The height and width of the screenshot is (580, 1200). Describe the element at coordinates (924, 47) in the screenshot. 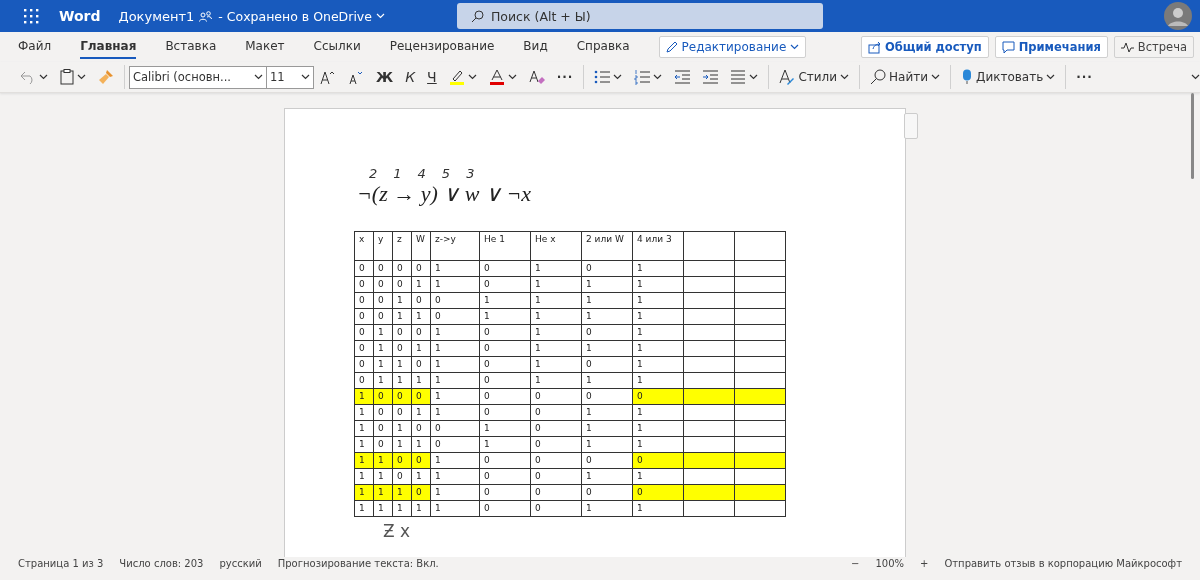

I see `share-button: Общий доступ` at that location.